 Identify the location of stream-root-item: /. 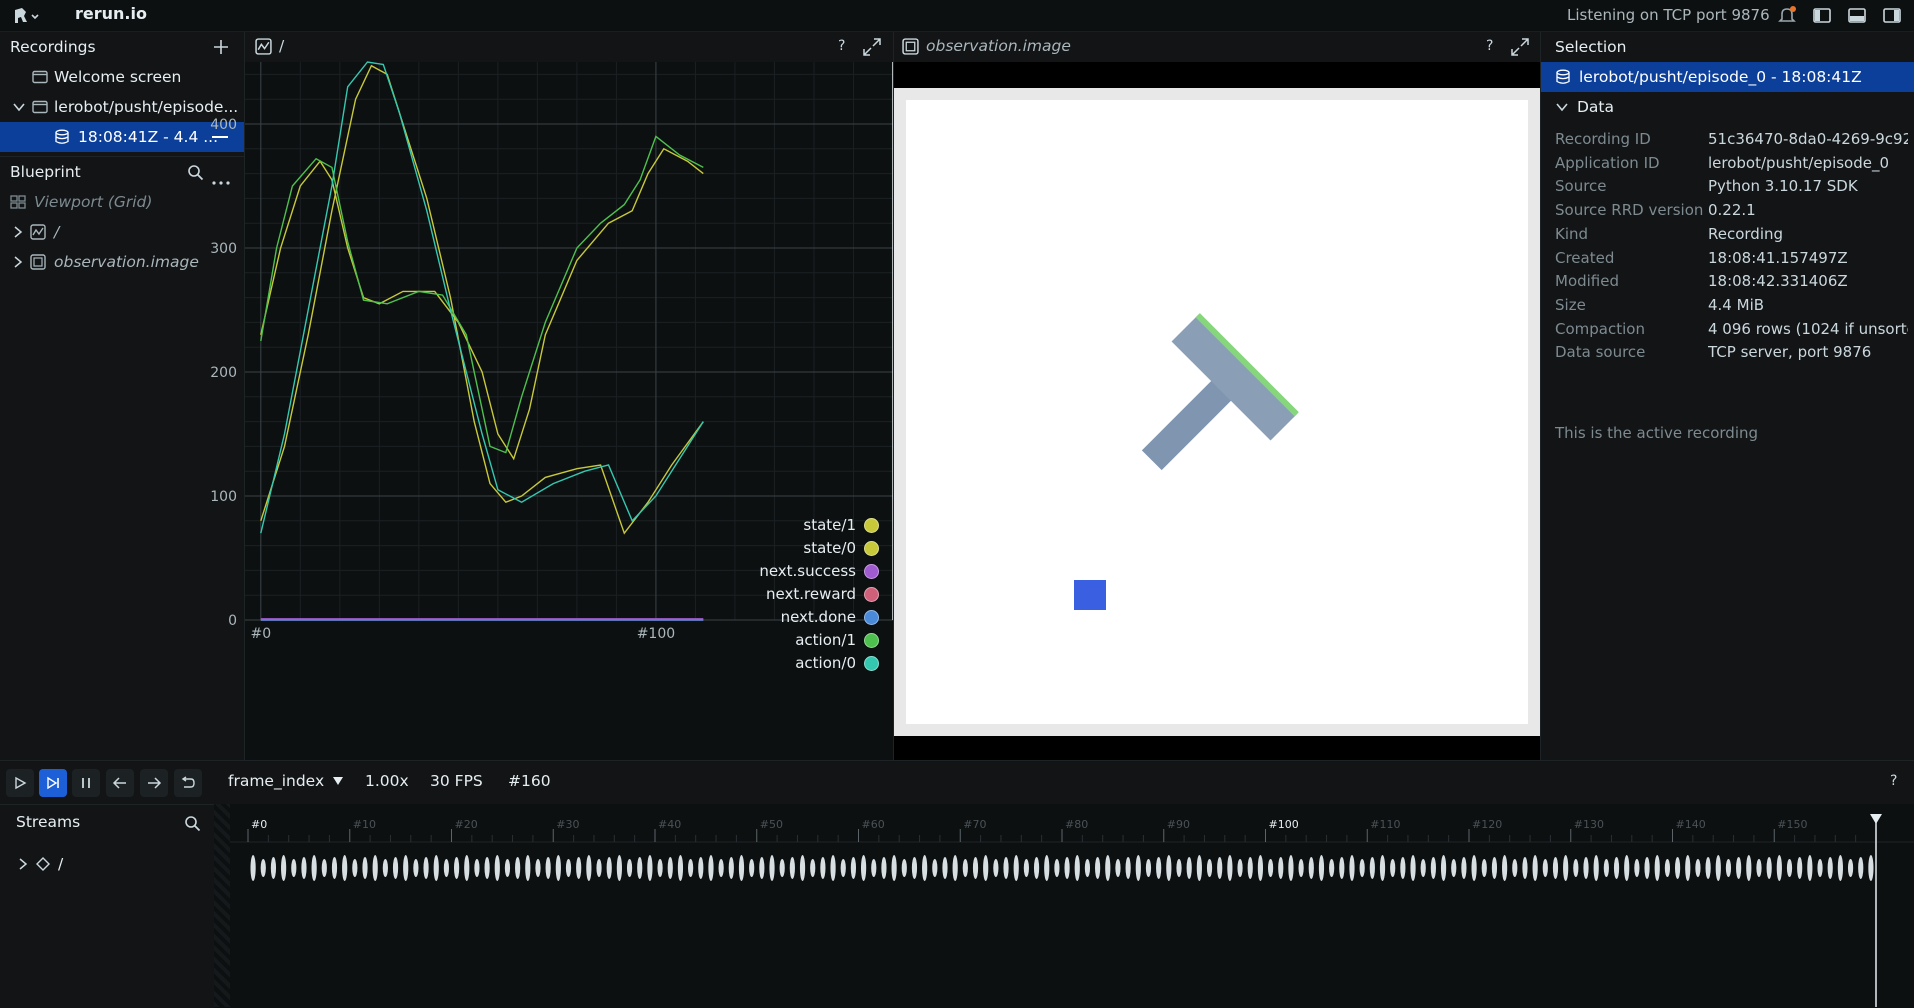
(40, 864).